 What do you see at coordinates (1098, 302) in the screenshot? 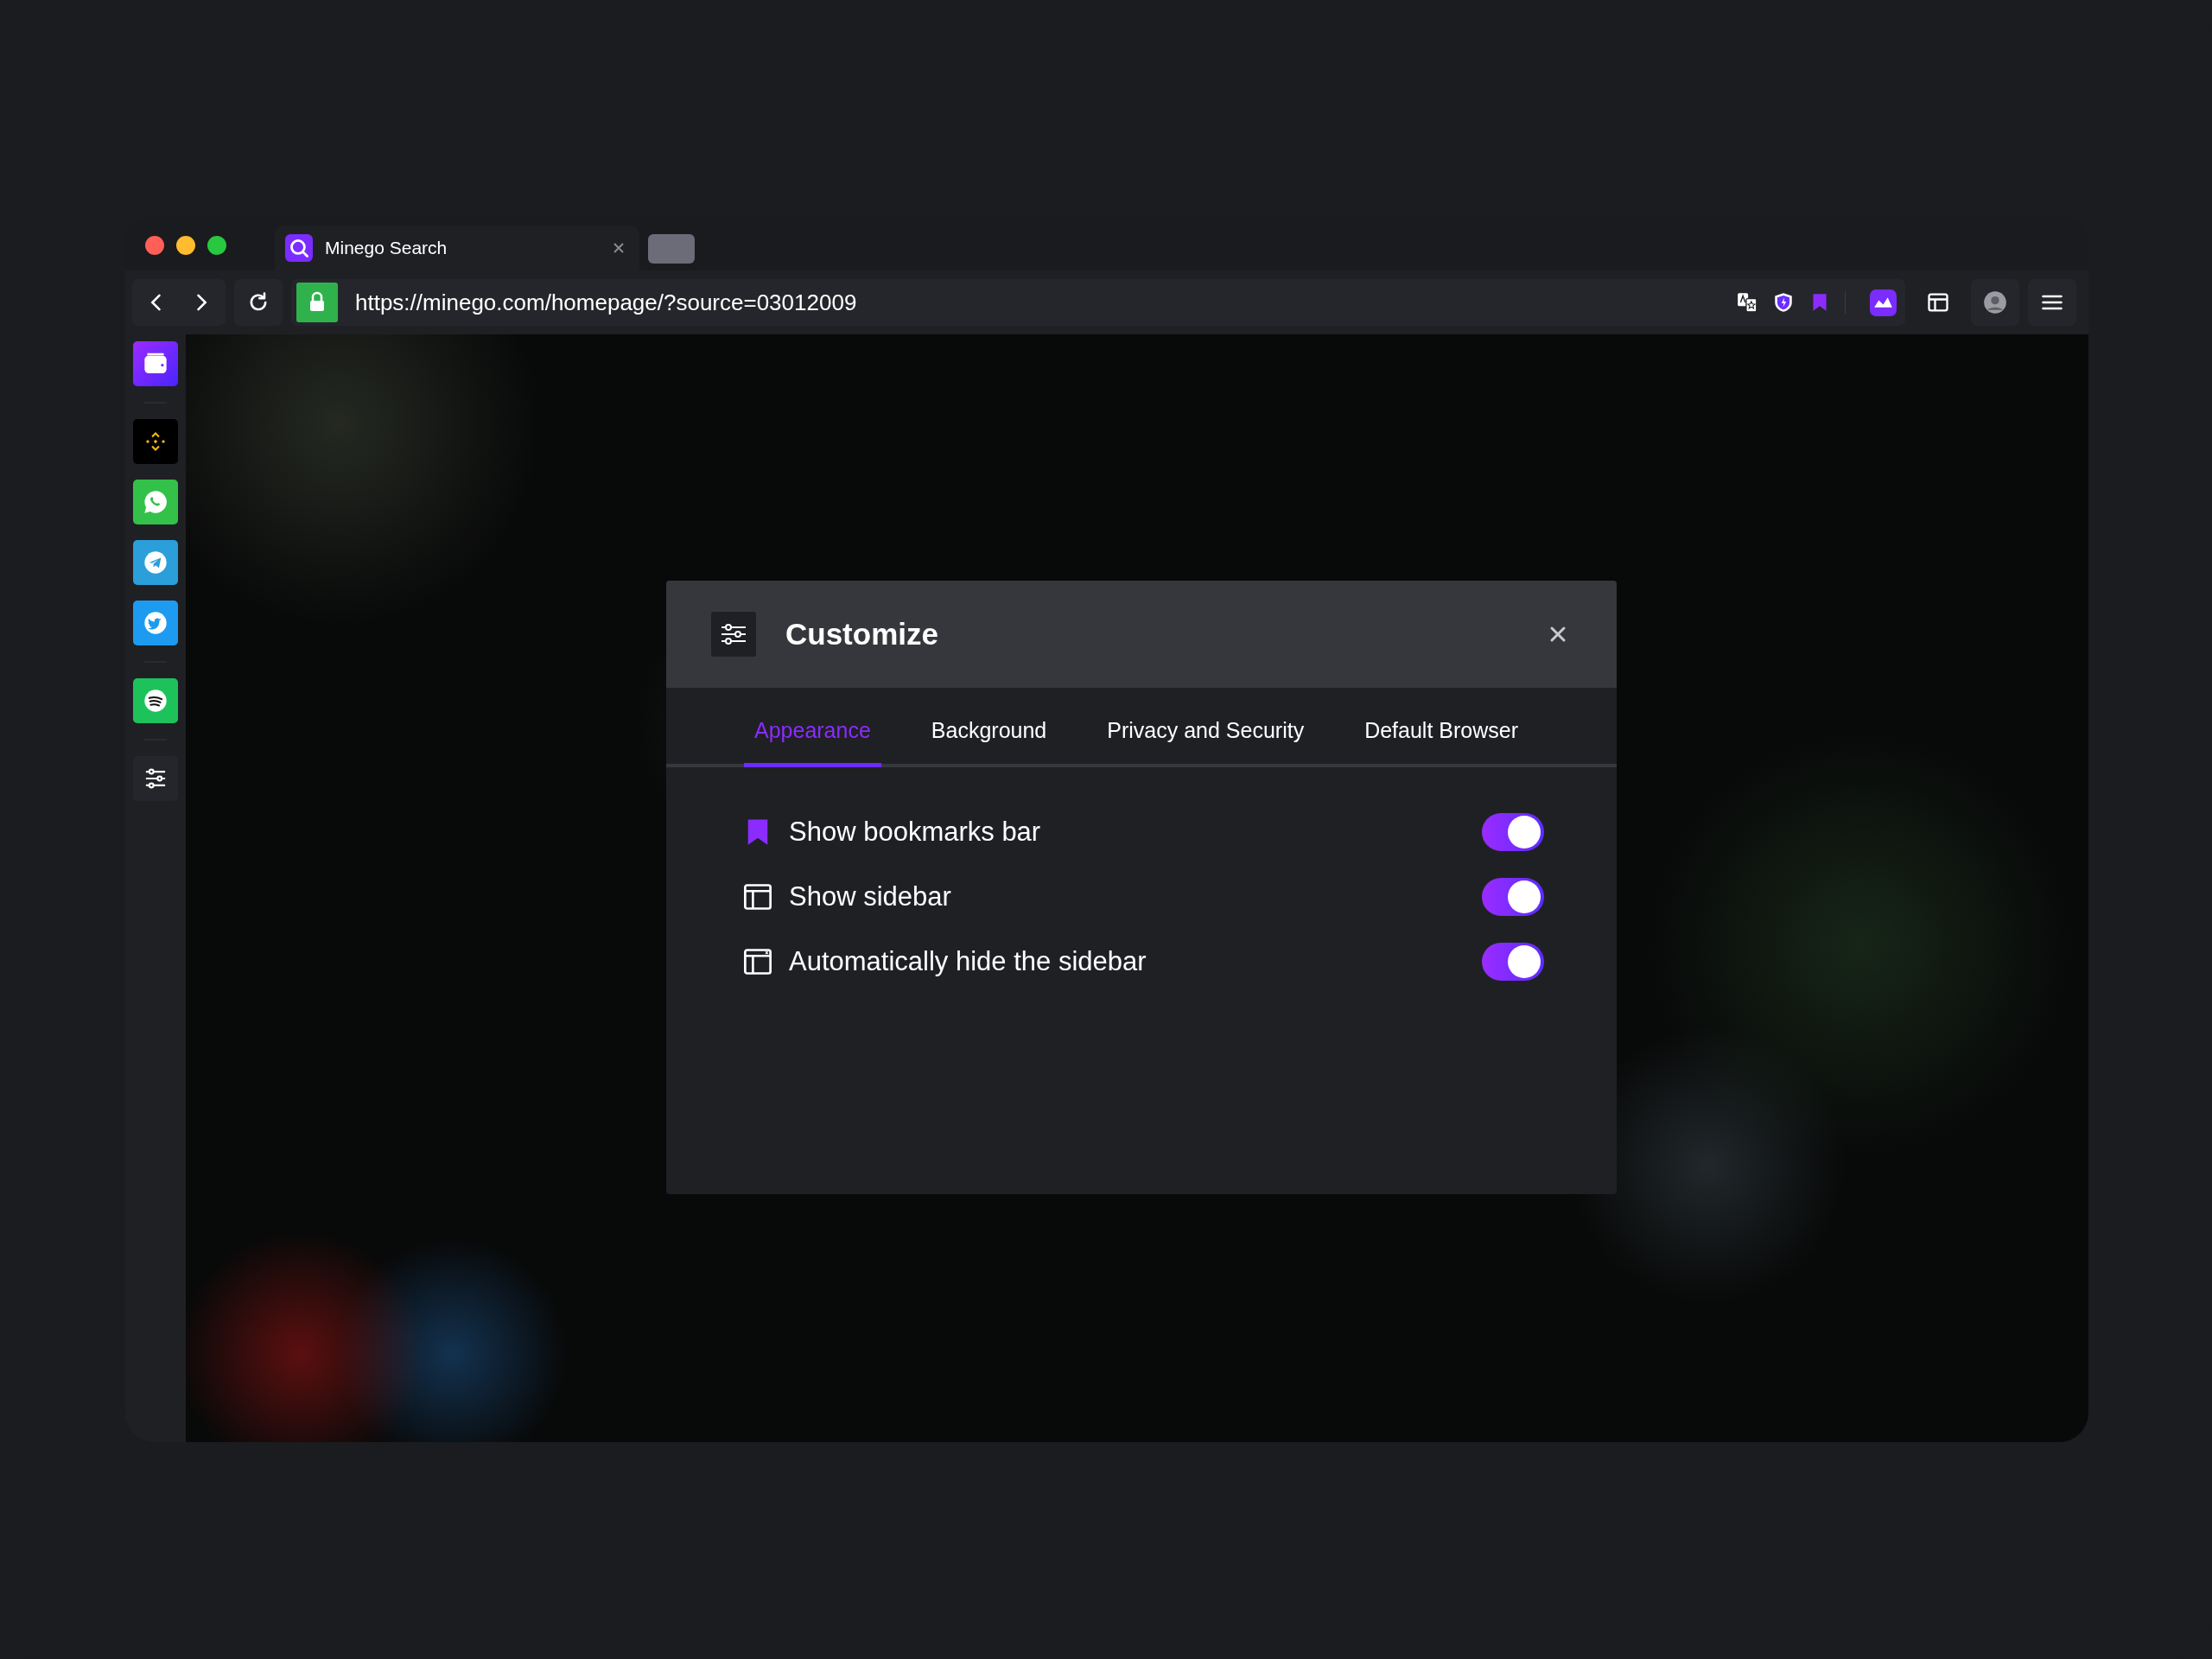
I see `address-bar: https://minego.com/homepage/?source=03012009` at bounding box center [1098, 302].